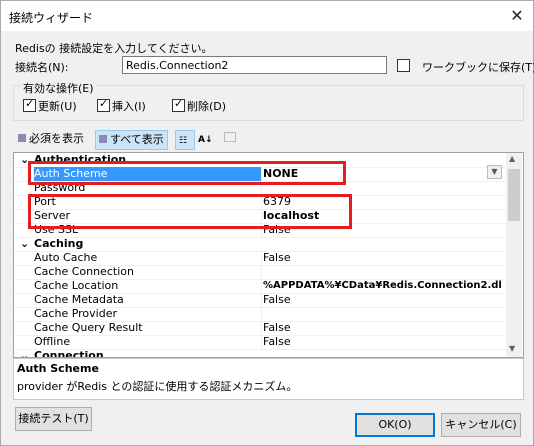  I want to click on property-name: Cache Connection, so click(84, 271).